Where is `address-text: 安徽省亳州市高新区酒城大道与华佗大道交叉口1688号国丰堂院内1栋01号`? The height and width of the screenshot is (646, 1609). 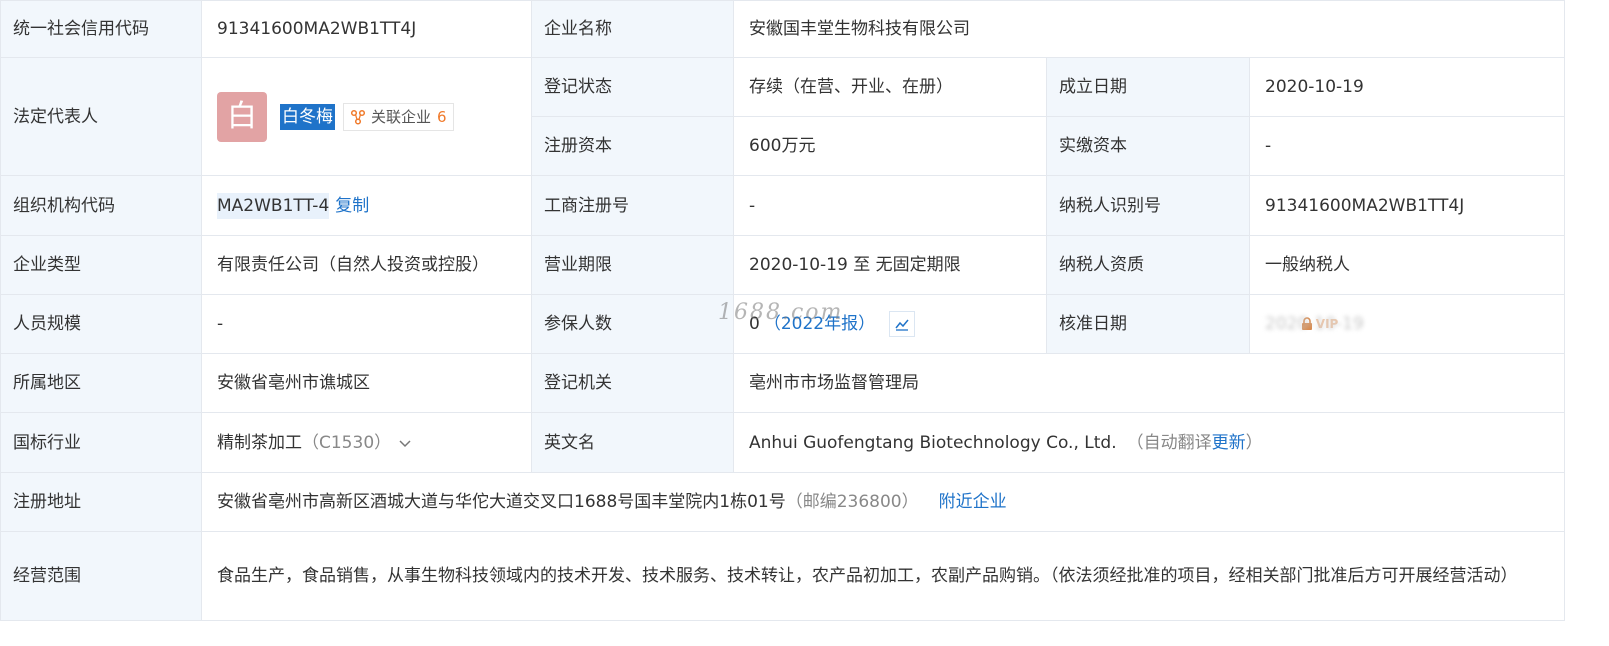 address-text: 安徽省亳州市高新区酒城大道与华佗大道交叉口1688号国丰堂院内1栋01号 is located at coordinates (501, 502).